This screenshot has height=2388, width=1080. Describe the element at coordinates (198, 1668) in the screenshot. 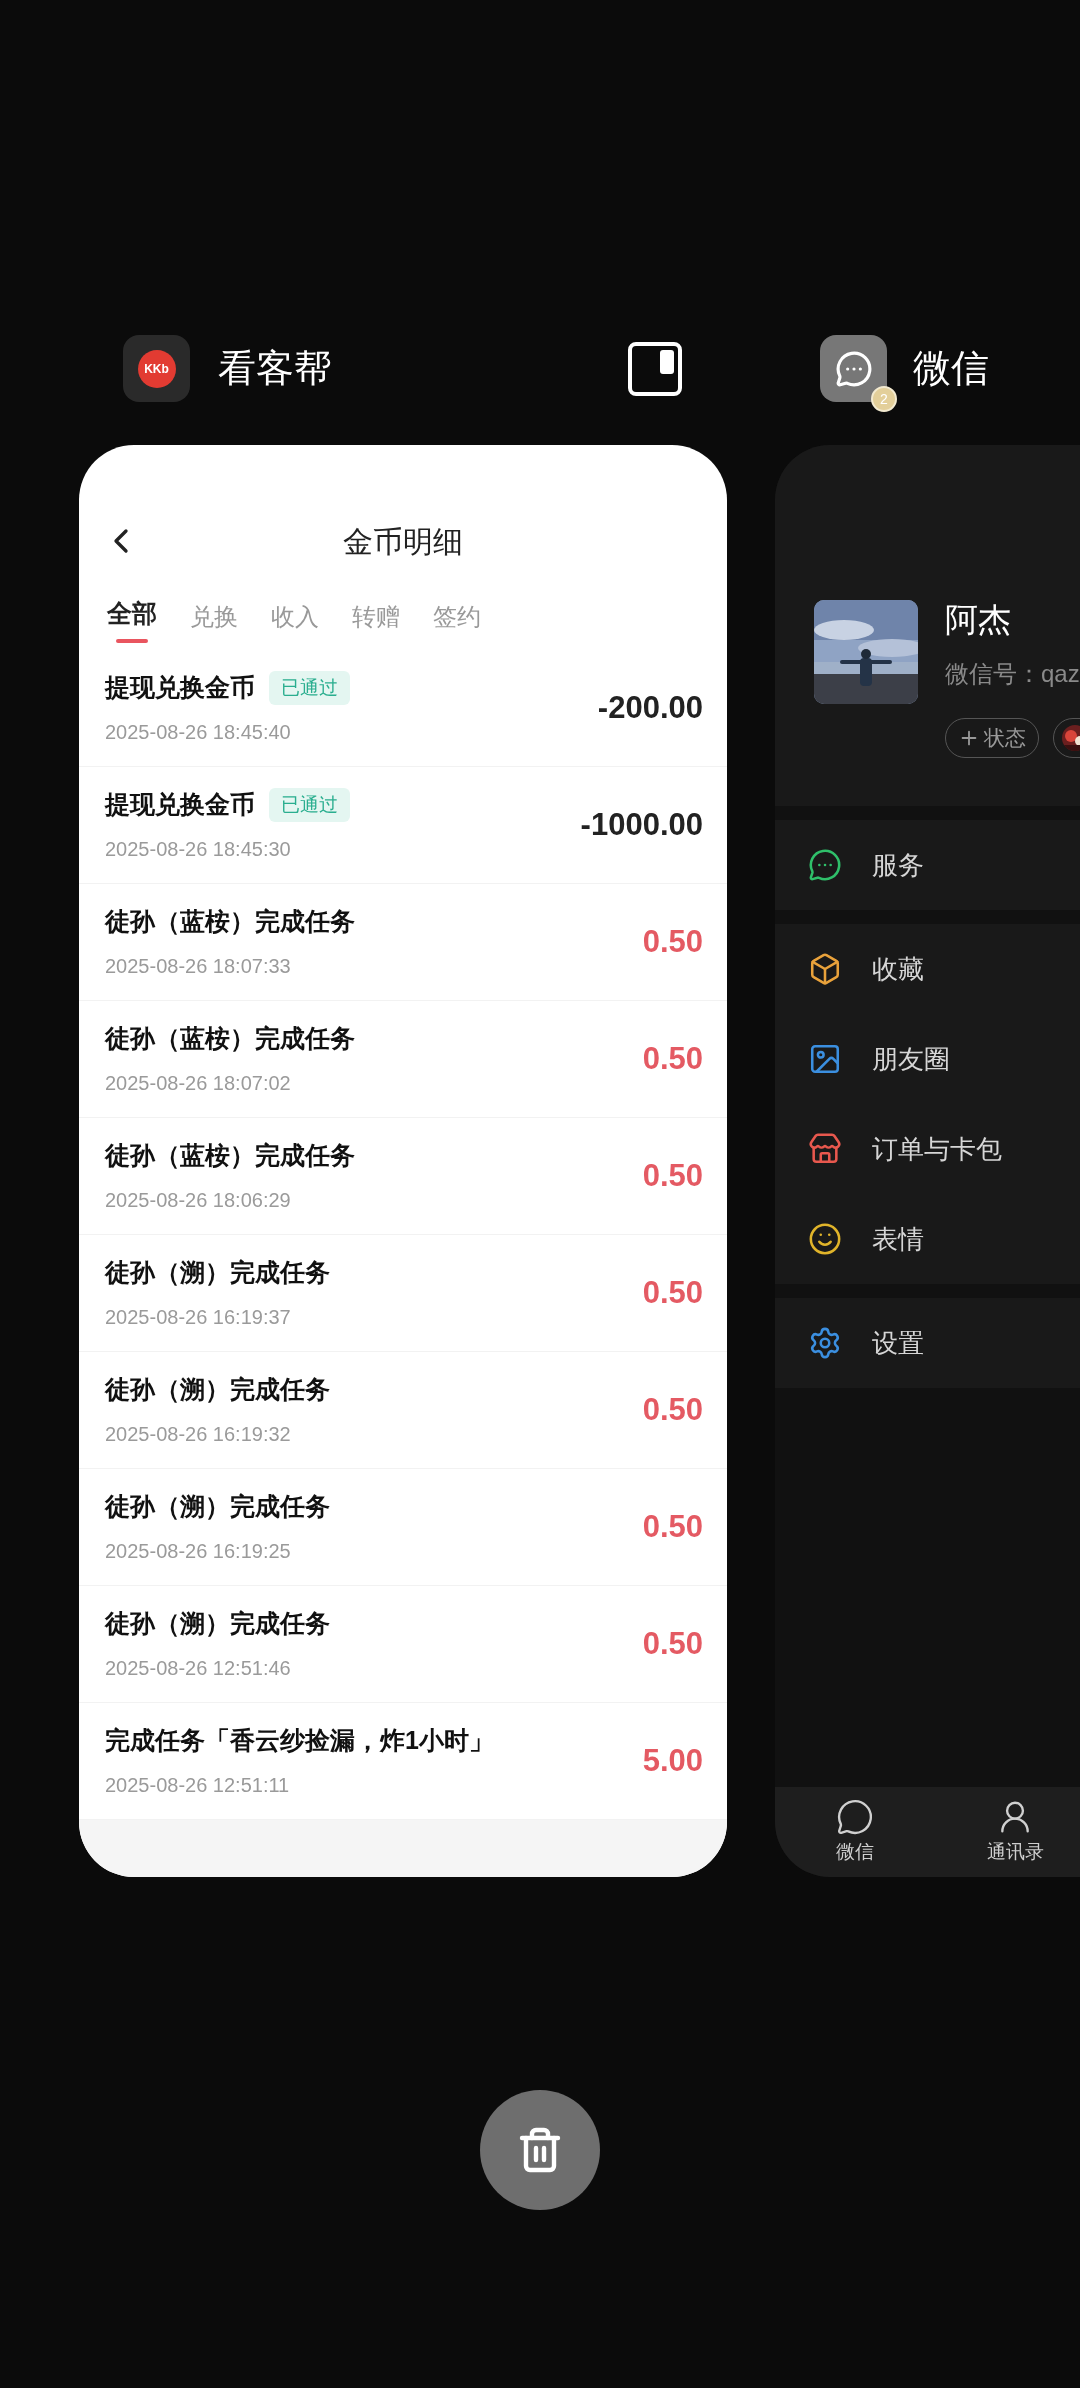

I see `record-time: 2025-08-26 12:51:46` at that location.